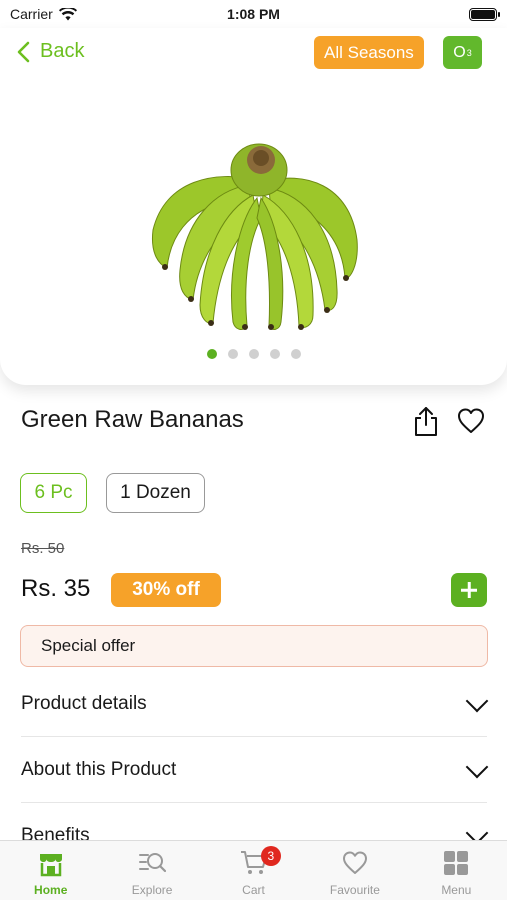  I want to click on chevron-left-icon, so click(23, 51).